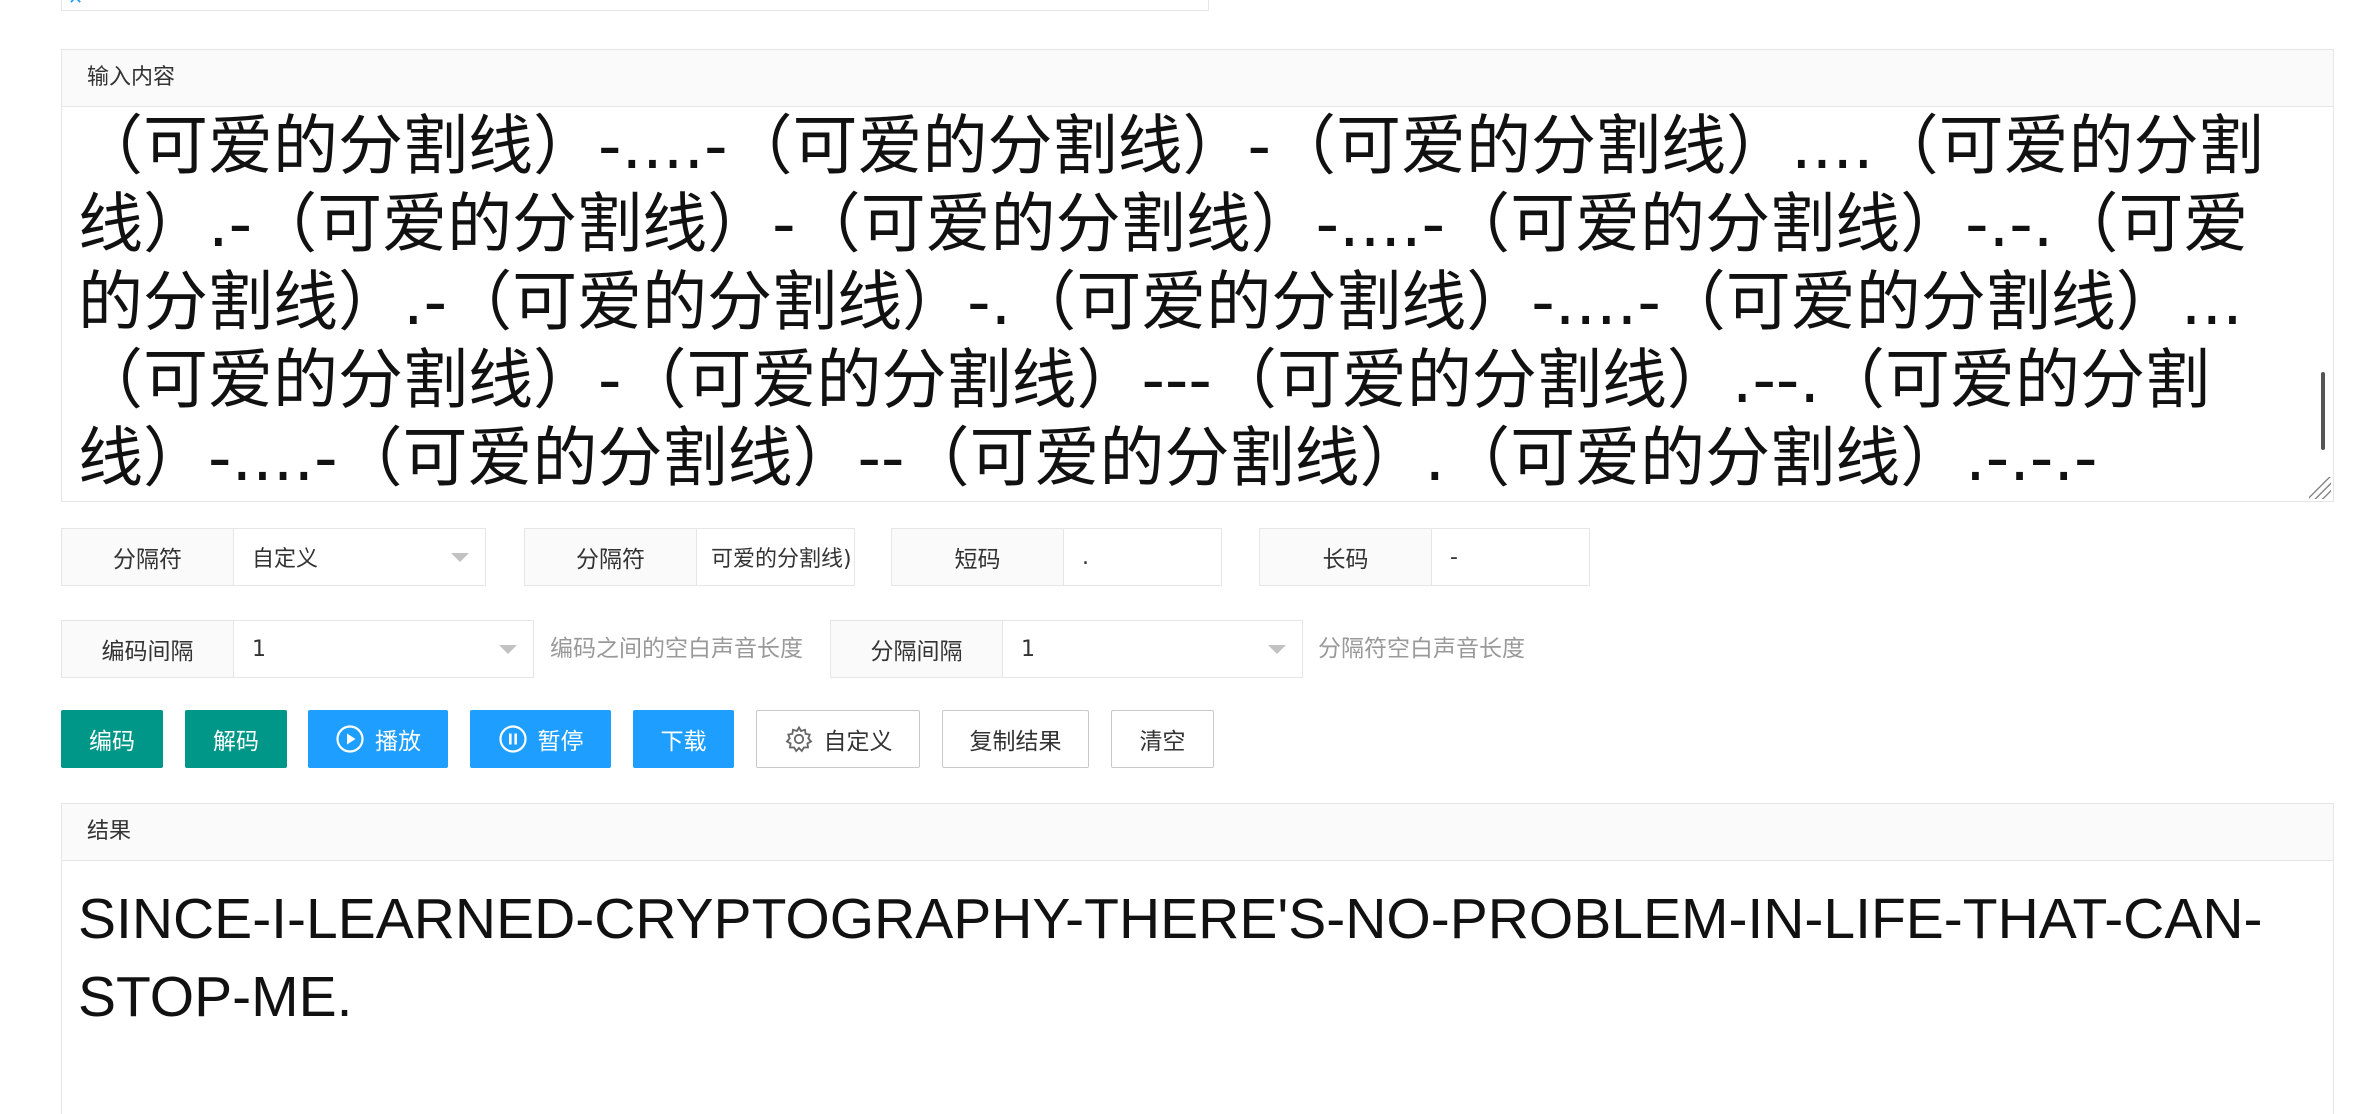 The image size is (2356, 1114). I want to click on encode-button-label: 编码, so click(112, 742).